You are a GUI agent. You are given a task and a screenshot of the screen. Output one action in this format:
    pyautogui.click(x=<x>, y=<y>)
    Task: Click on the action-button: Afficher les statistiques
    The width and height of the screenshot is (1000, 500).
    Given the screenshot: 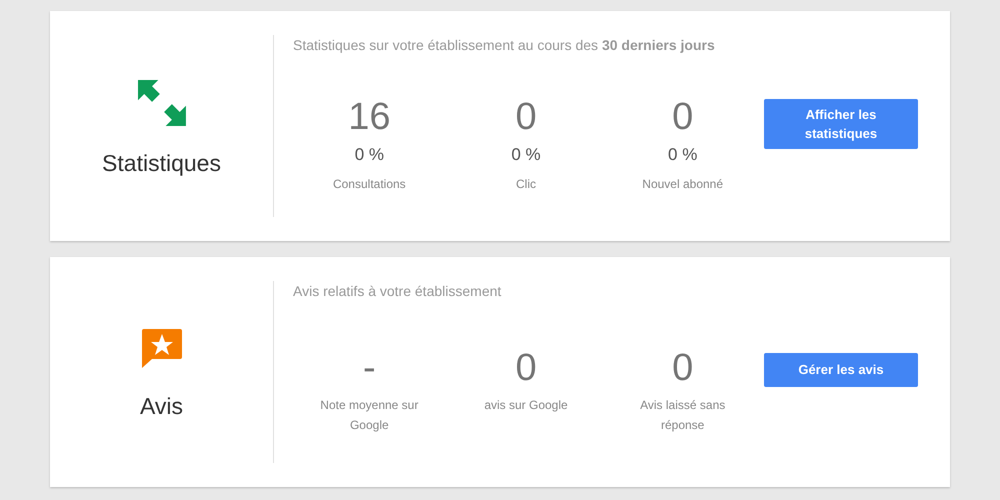 What is the action you would take?
    pyautogui.click(x=841, y=123)
    